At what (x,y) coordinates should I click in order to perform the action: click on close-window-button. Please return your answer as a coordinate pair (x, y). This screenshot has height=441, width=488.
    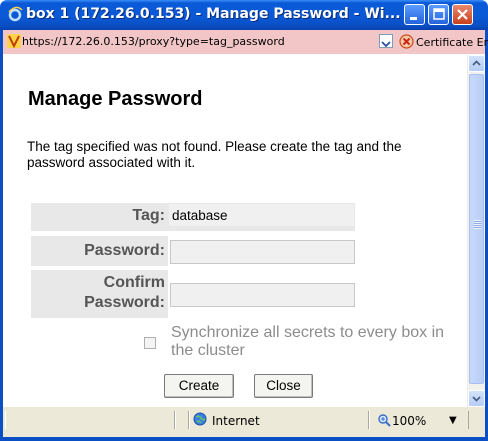
    Looking at the image, I should click on (462, 14).